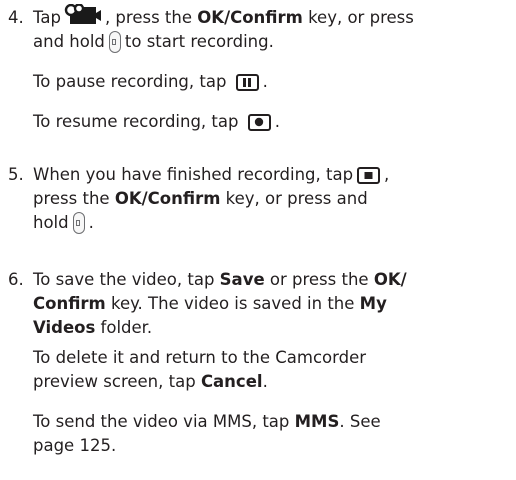 Image resolution: width=516 pixels, height=480 pixels. Describe the element at coordinates (16, 174) in the screenshot. I see `step-number: 5.` at that location.